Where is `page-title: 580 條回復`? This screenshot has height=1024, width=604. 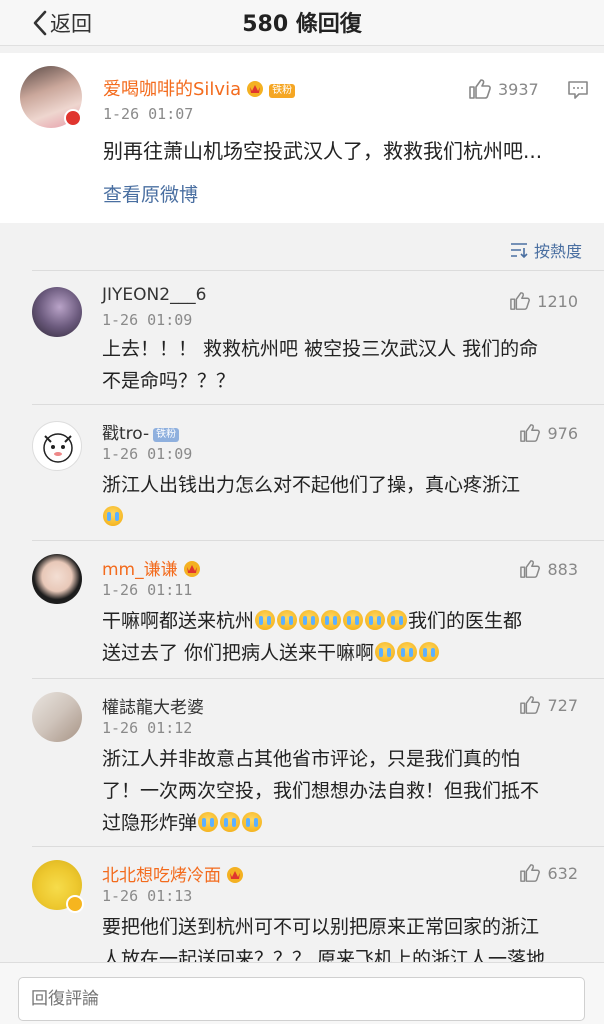
page-title: 580 條回復 is located at coordinates (302, 24).